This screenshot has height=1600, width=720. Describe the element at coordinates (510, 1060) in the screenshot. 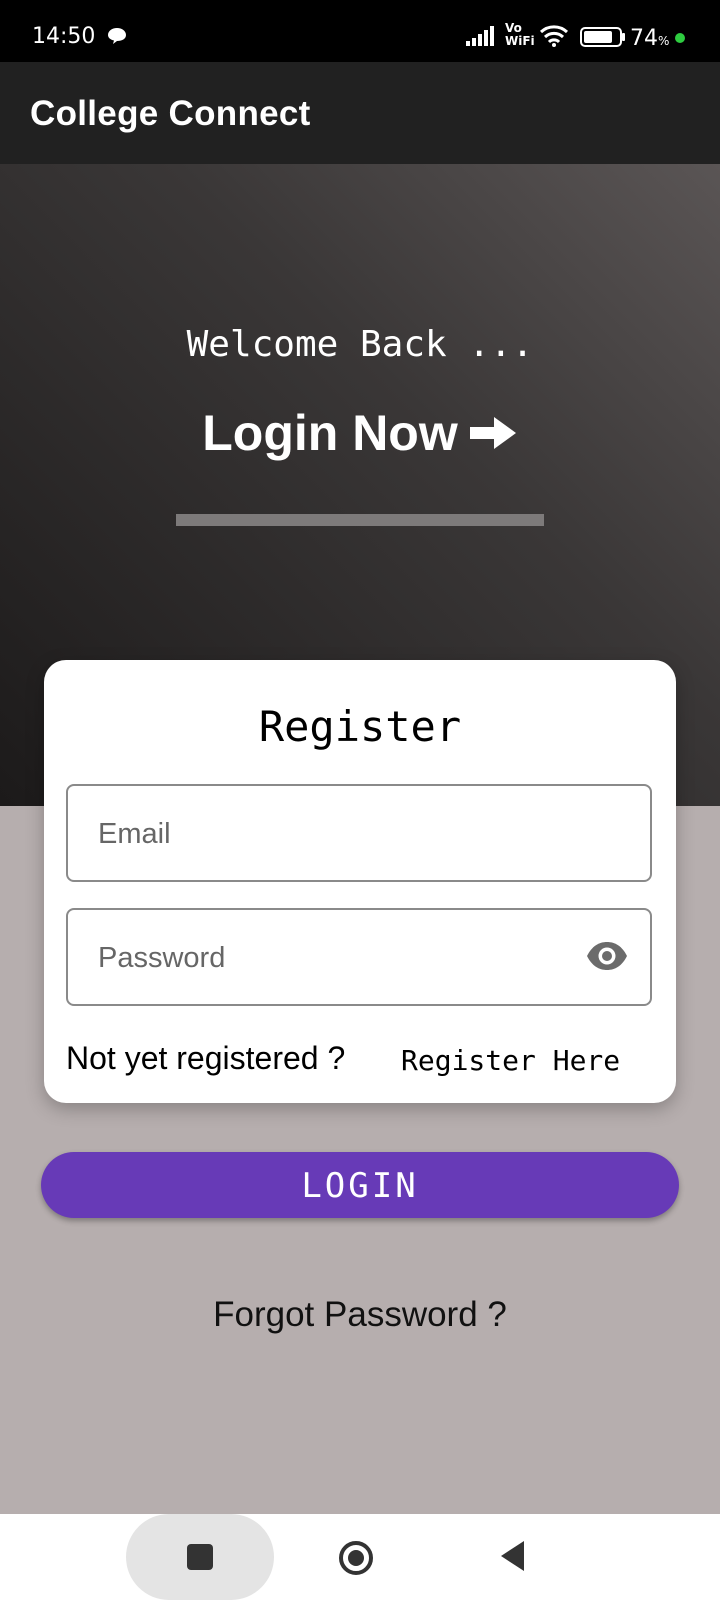

I see `register-here-link: Register Here` at that location.